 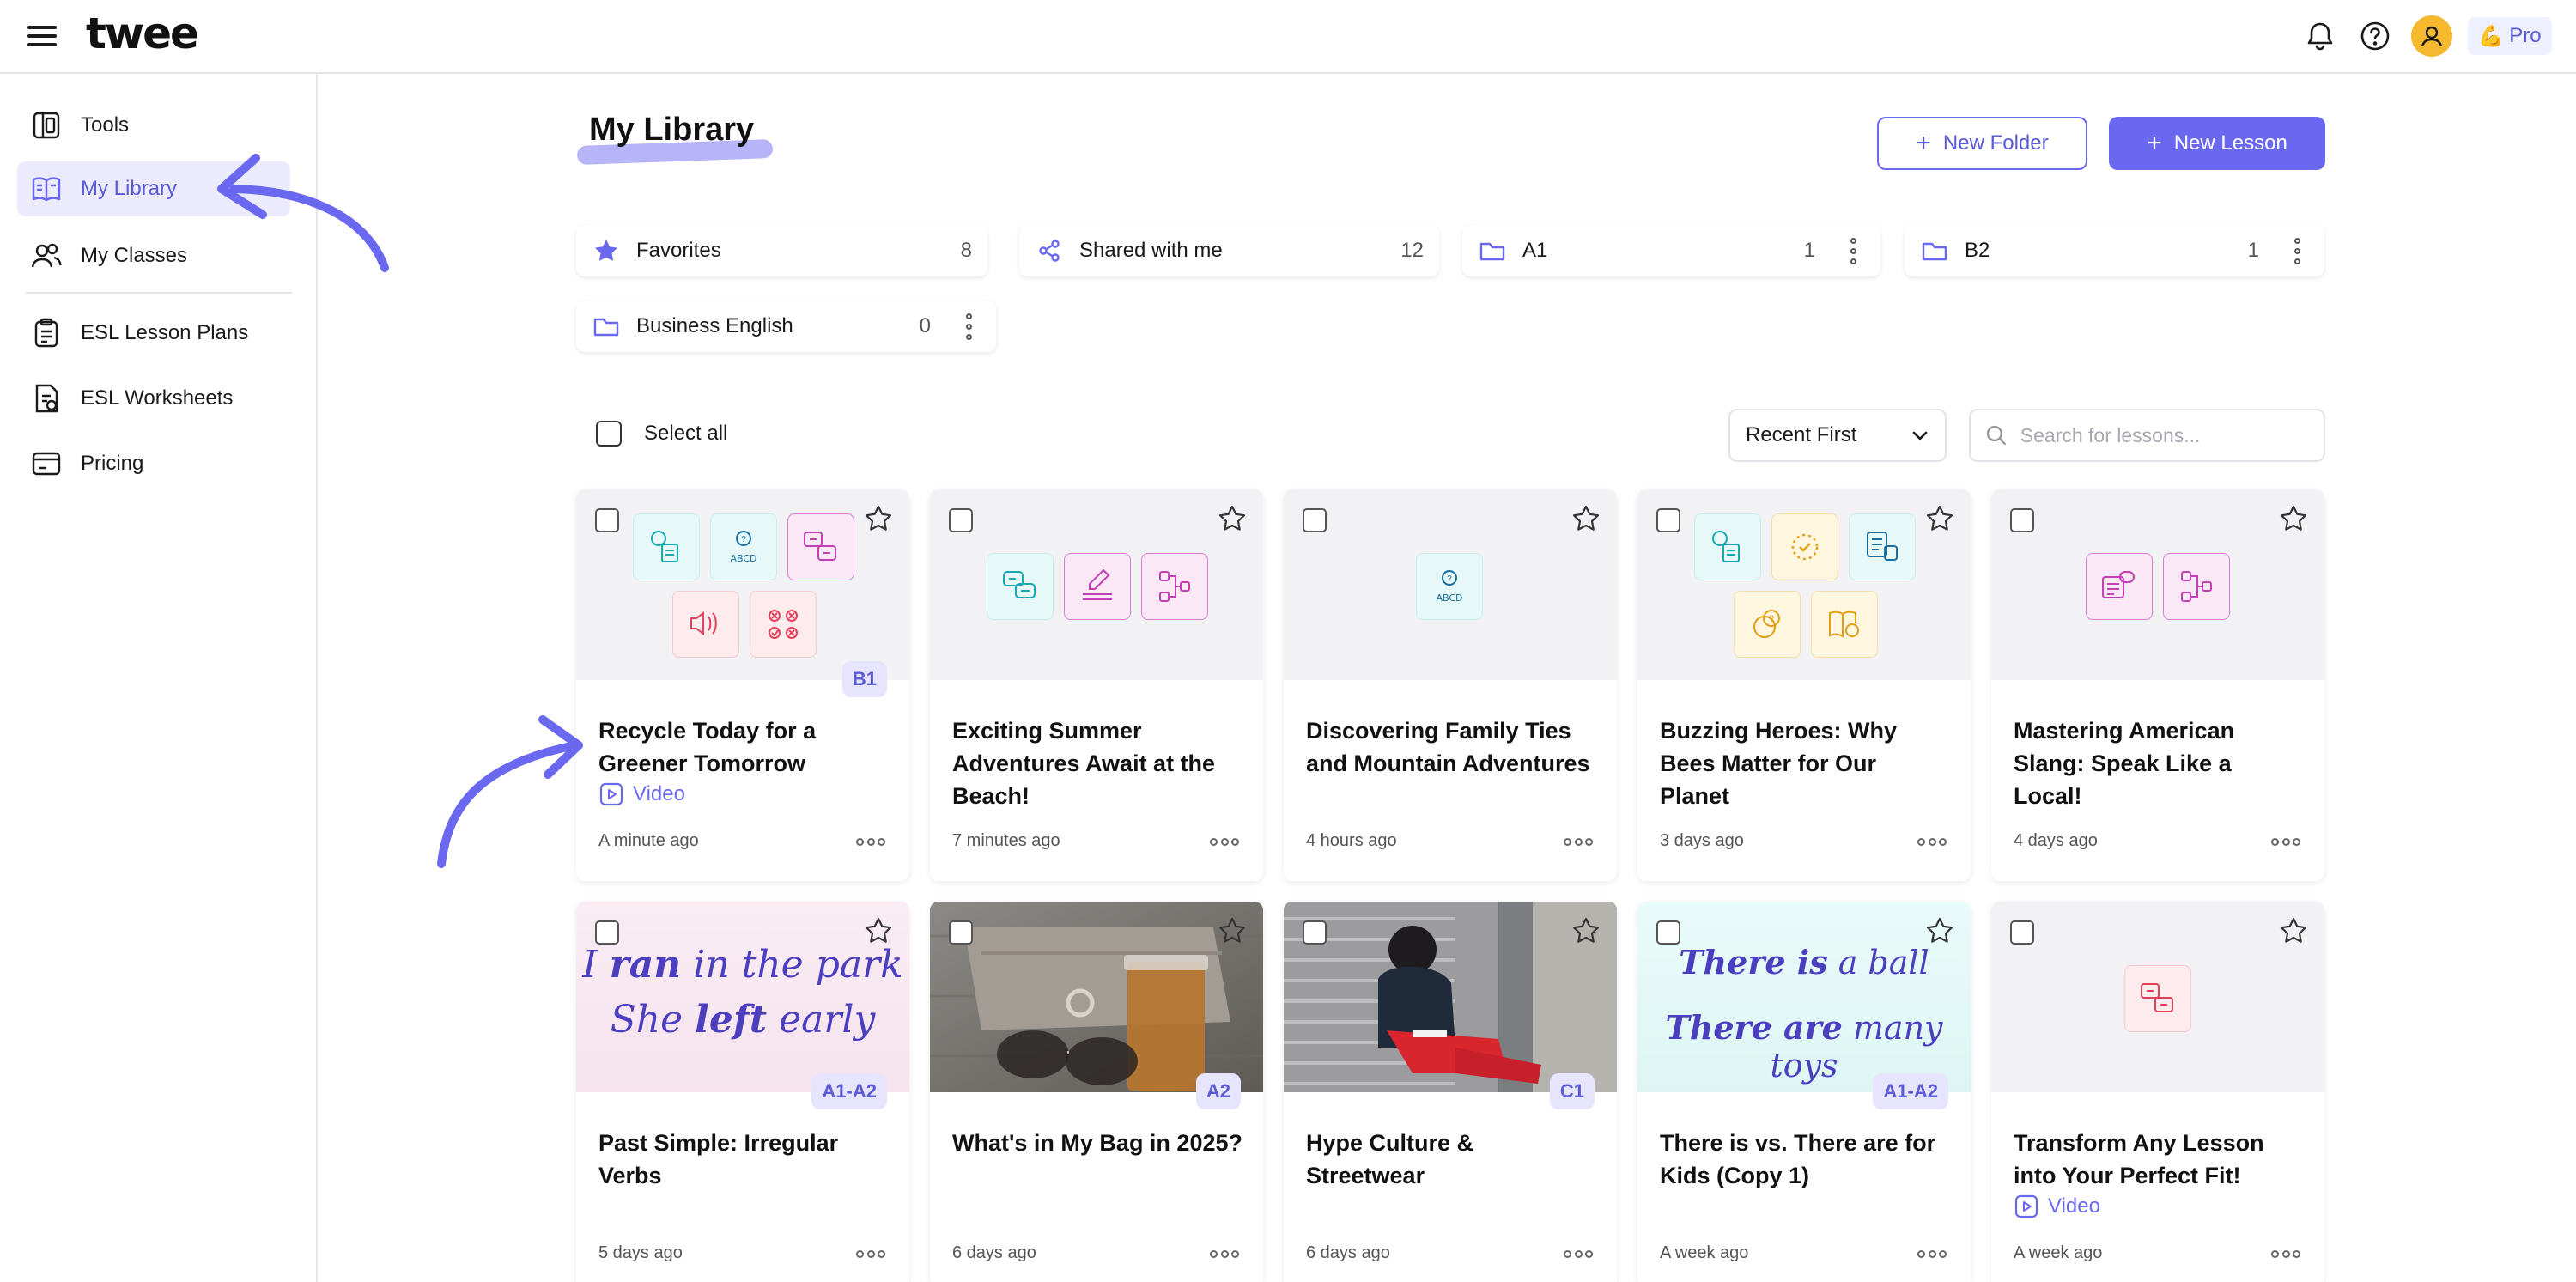 What do you see at coordinates (1451, 997) in the screenshot?
I see `streetwear-photo-icon` at bounding box center [1451, 997].